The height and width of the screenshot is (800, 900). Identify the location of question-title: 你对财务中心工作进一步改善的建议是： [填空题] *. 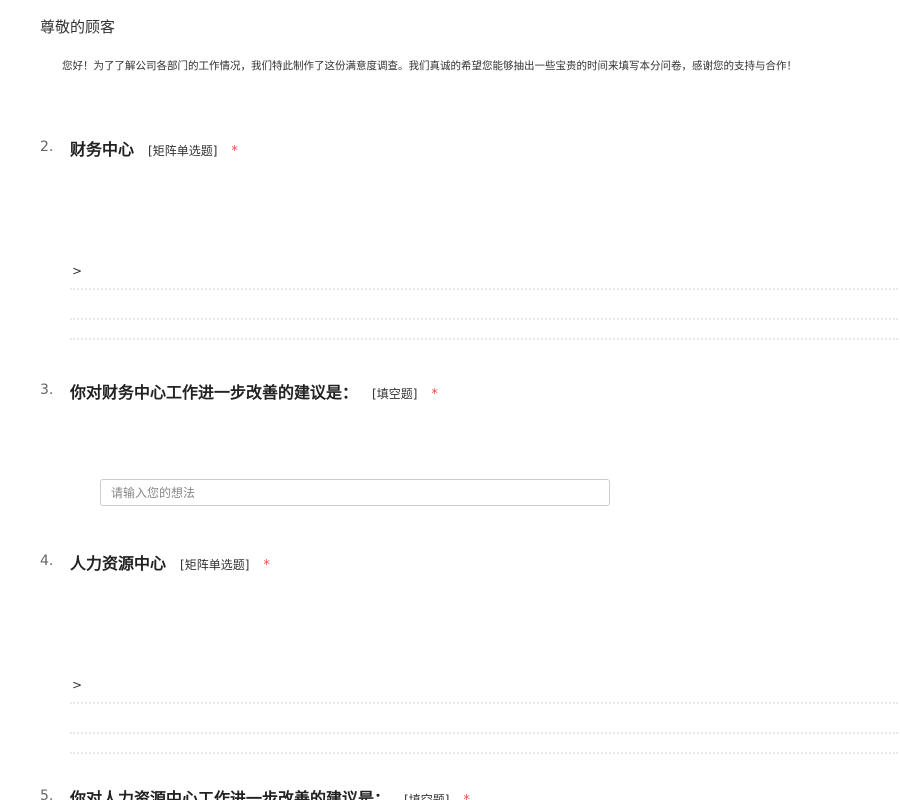
(254, 391).